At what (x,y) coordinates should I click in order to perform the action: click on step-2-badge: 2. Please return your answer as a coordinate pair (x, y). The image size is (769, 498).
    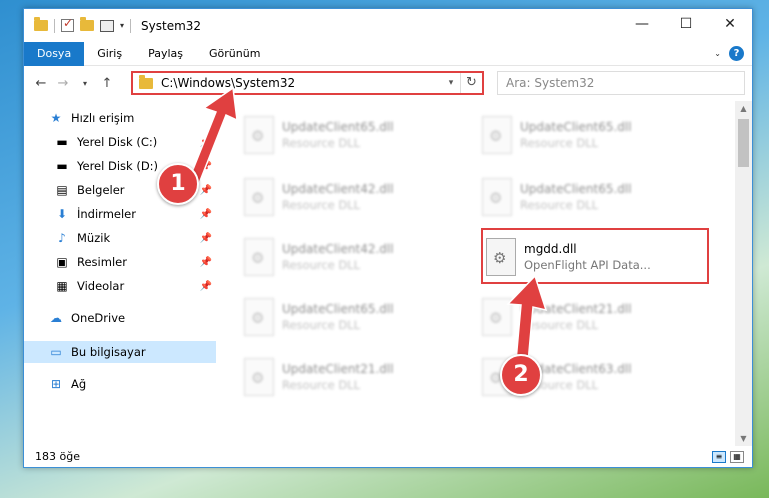
    Looking at the image, I should click on (521, 375).